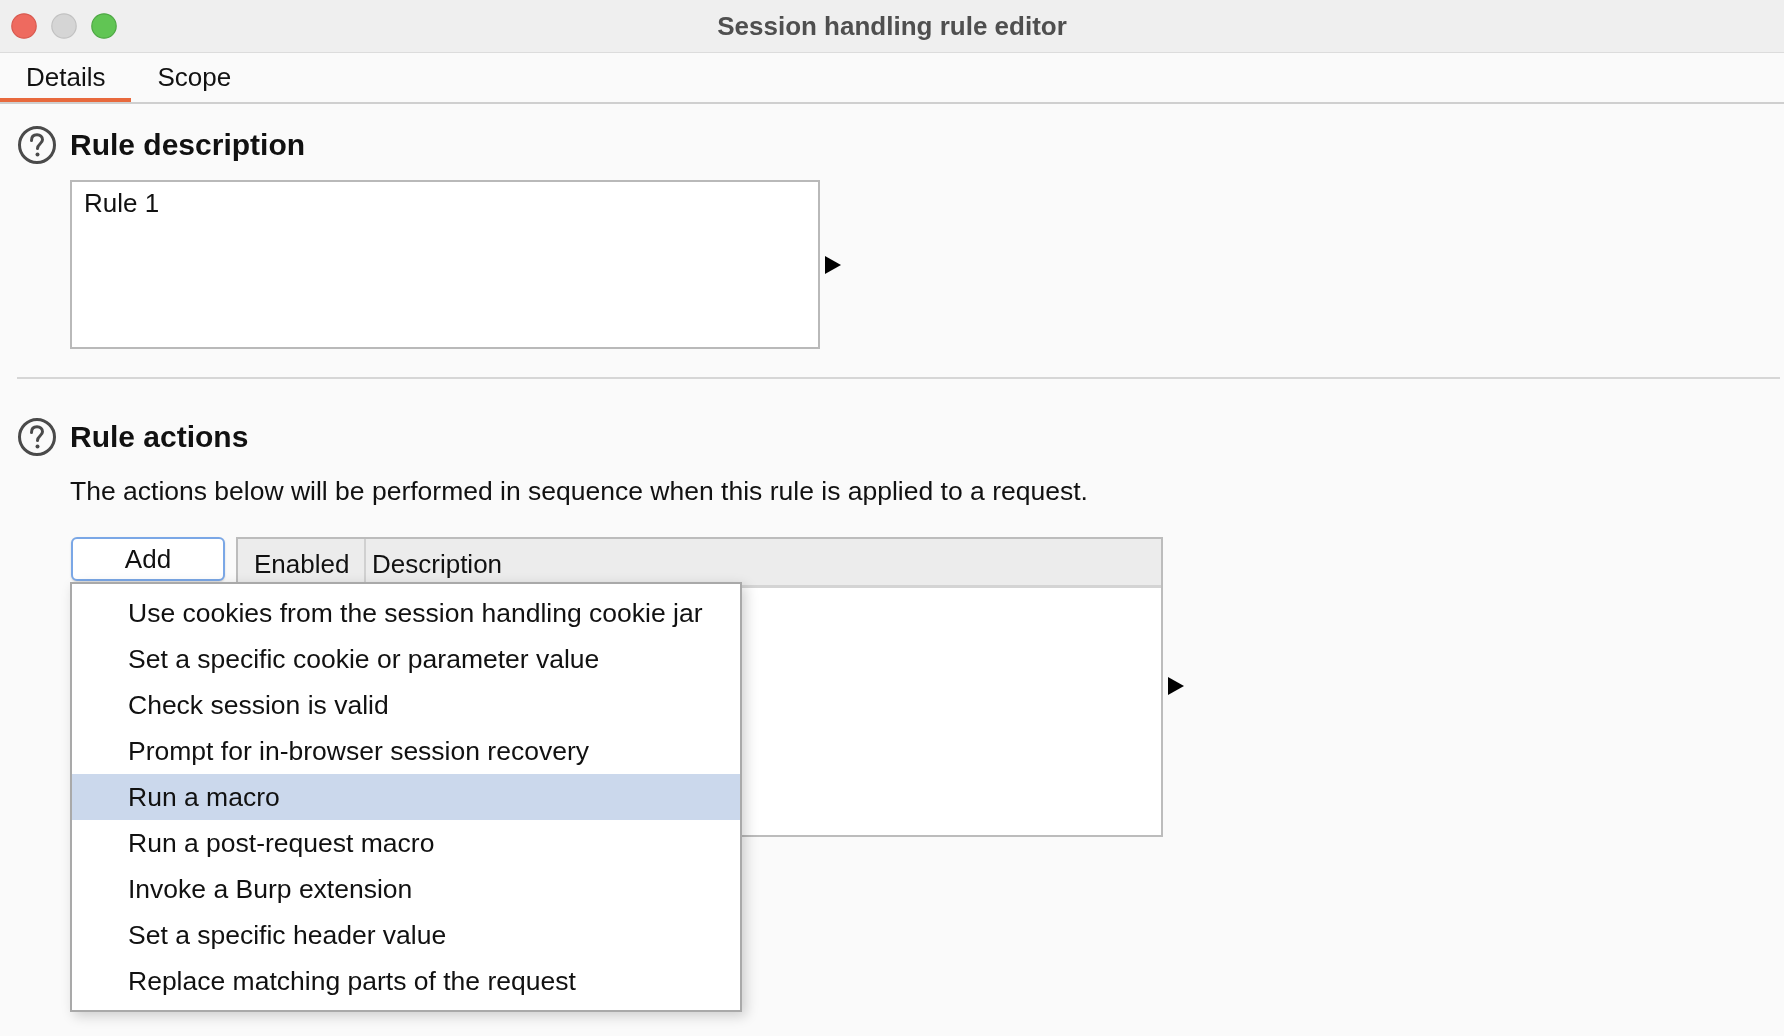  What do you see at coordinates (148, 559) in the screenshot?
I see `add-button: Add` at bounding box center [148, 559].